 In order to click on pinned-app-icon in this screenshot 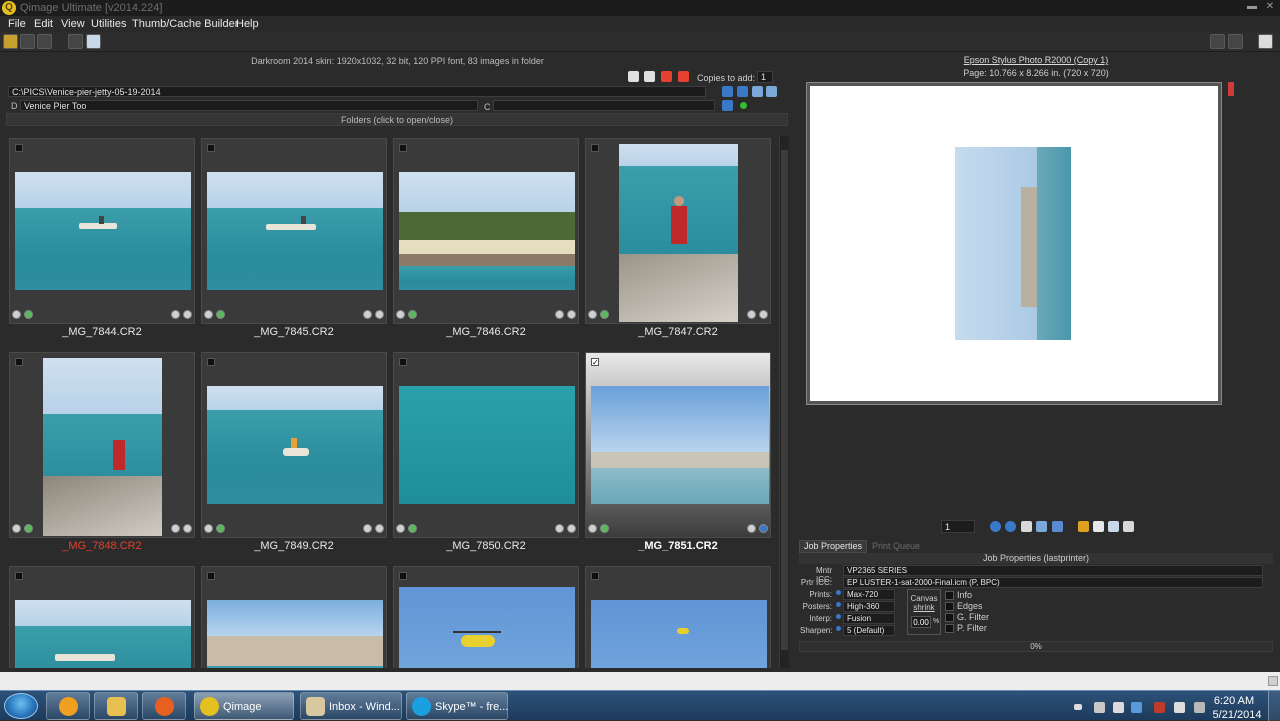, I will do `click(68, 706)`.